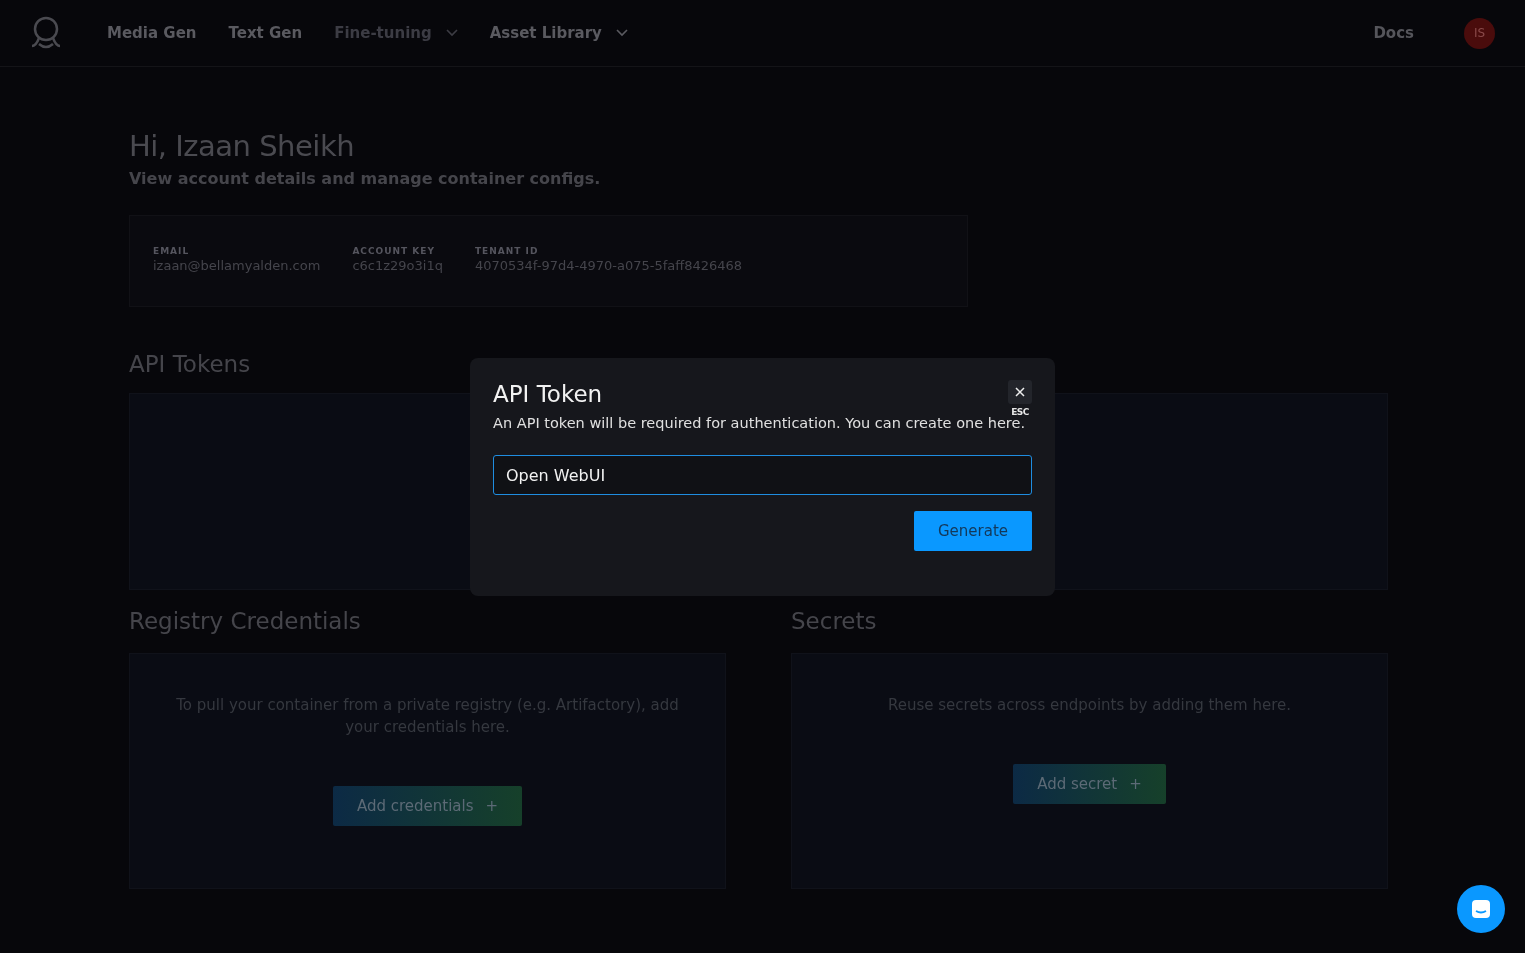 This screenshot has height=953, width=1525. I want to click on token-name-field: Open WebUI, so click(762, 475).